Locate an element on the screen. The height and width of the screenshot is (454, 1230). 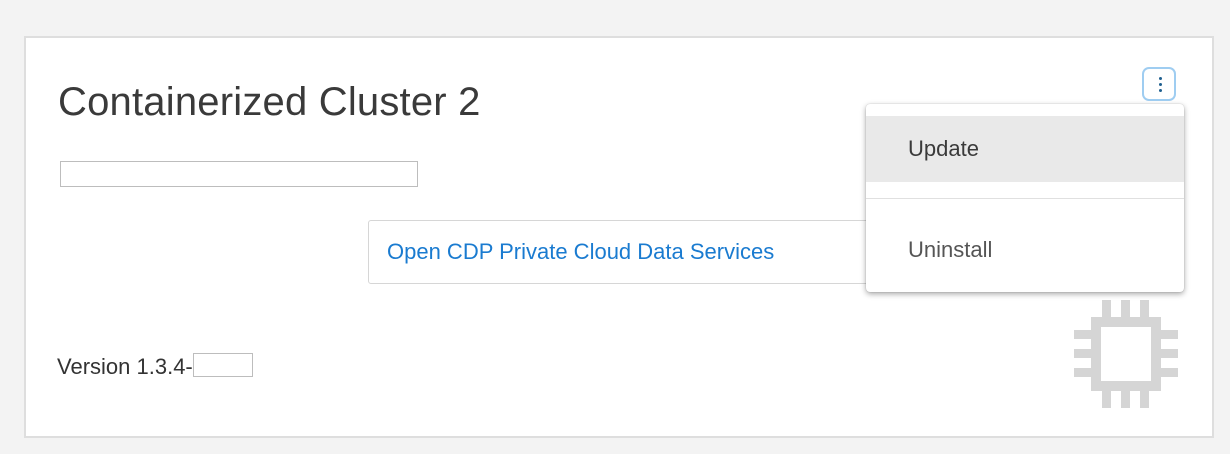
cluster-title: Containerized Cluster 2 is located at coordinates (269, 102).